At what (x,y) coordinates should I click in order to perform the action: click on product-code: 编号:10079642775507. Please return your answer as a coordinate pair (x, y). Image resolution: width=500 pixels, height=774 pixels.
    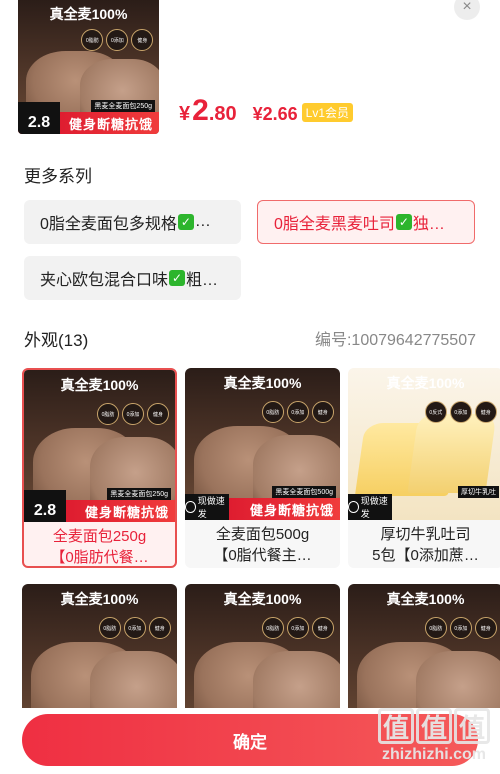
    Looking at the image, I should click on (395, 340).